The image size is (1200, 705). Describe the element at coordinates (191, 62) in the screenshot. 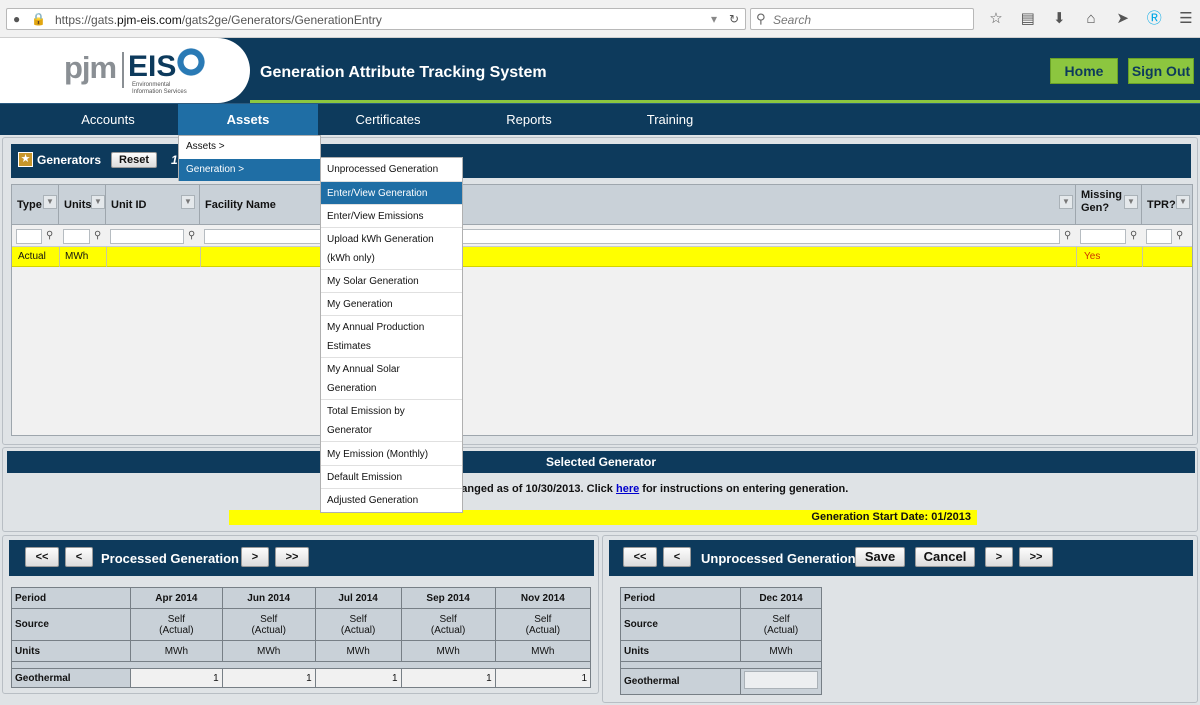

I see `sun-logo-icon` at that location.